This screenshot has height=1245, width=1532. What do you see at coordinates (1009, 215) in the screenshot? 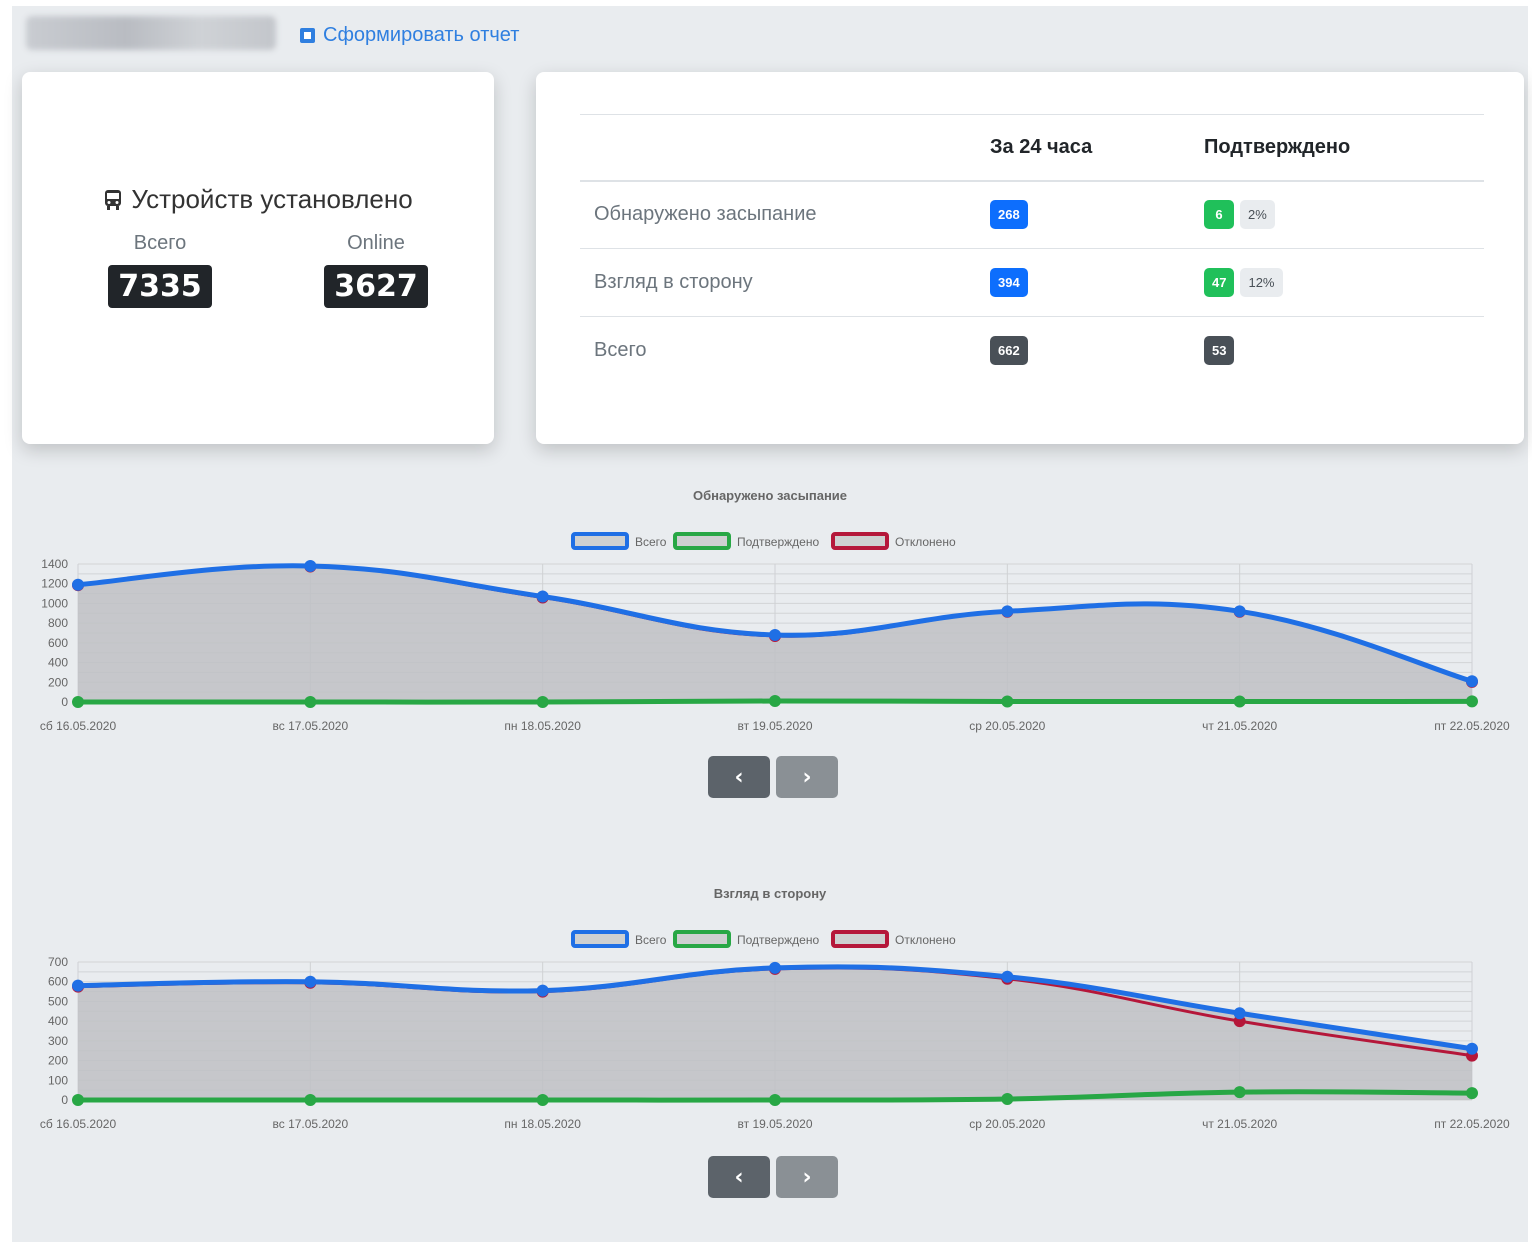
I see `day-count-badge: 268` at bounding box center [1009, 215].